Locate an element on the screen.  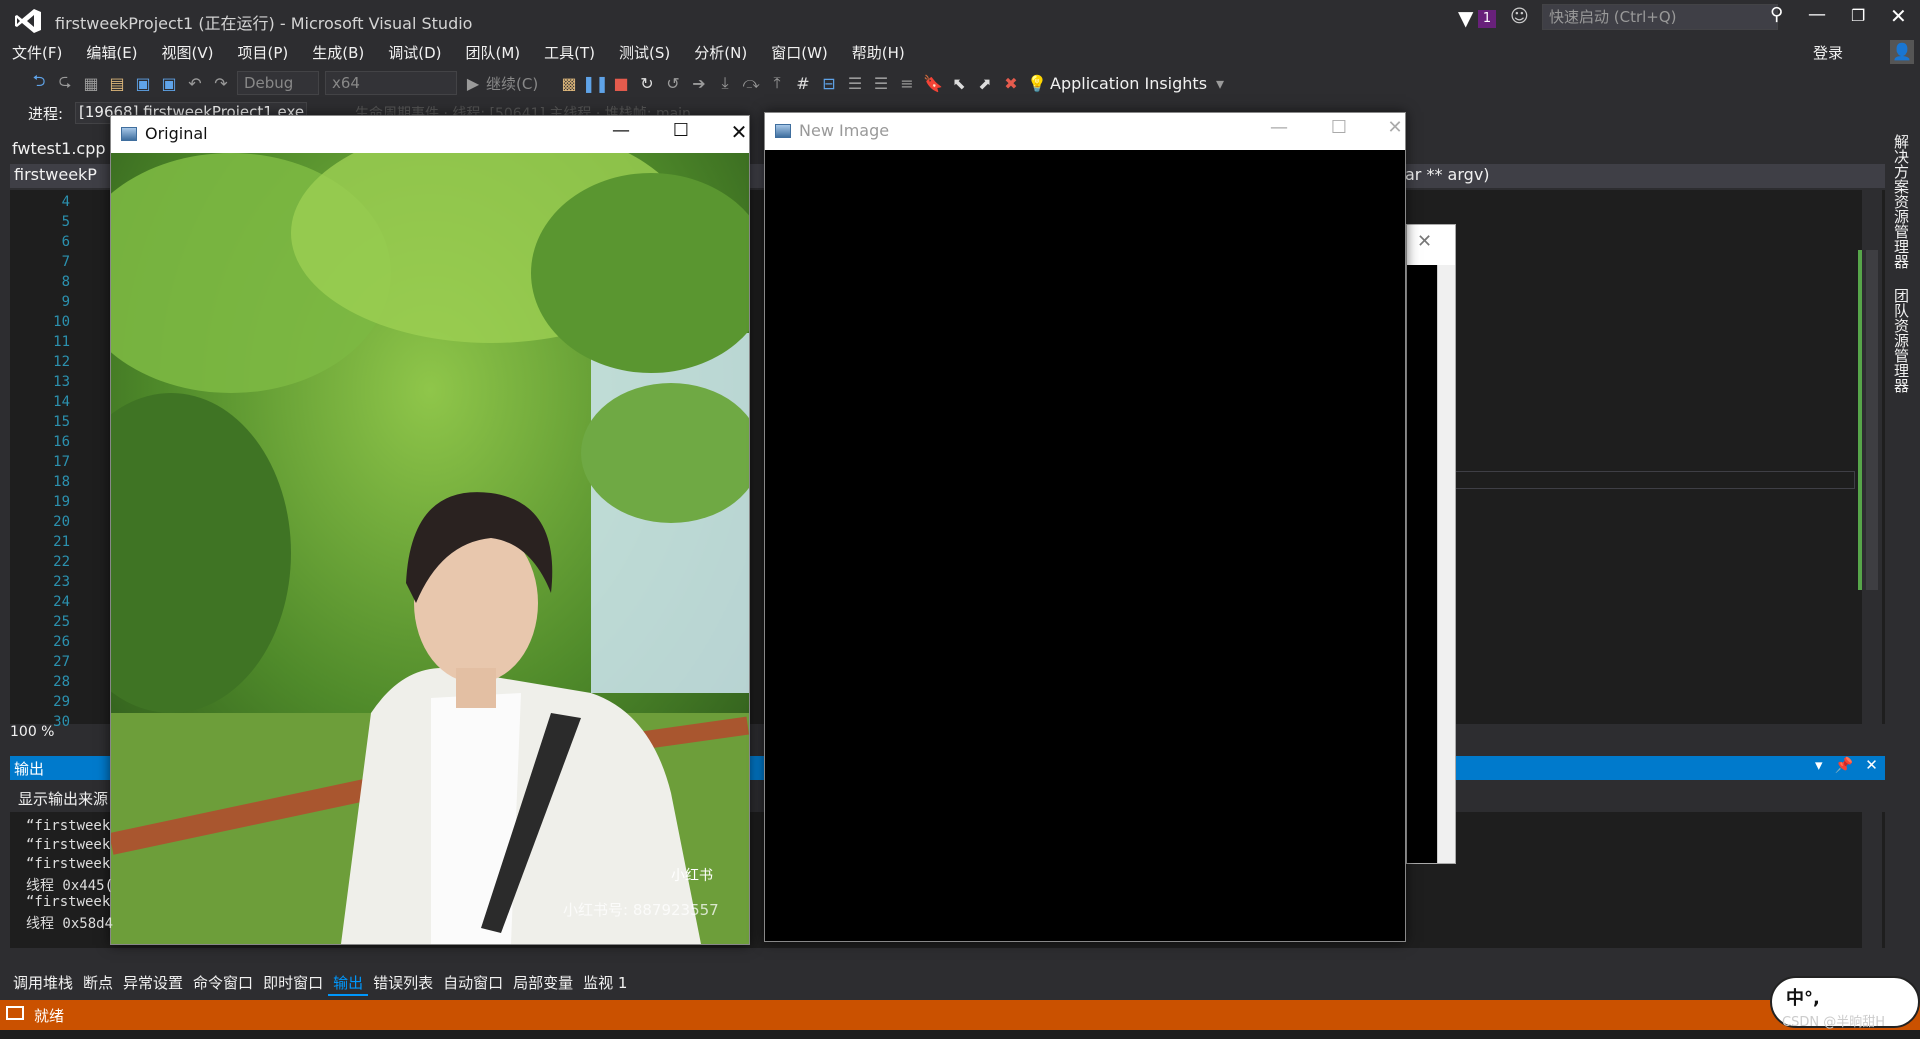
forward-icon: ⮎ is located at coordinates (65, 83).